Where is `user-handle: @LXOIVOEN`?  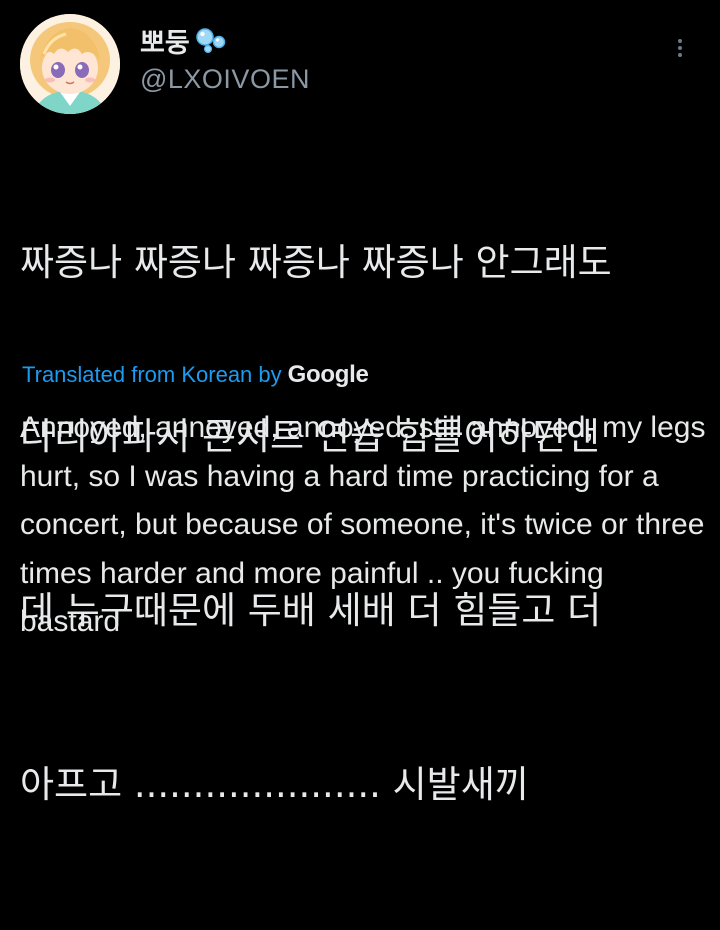 user-handle: @LXOIVOEN is located at coordinates (225, 79).